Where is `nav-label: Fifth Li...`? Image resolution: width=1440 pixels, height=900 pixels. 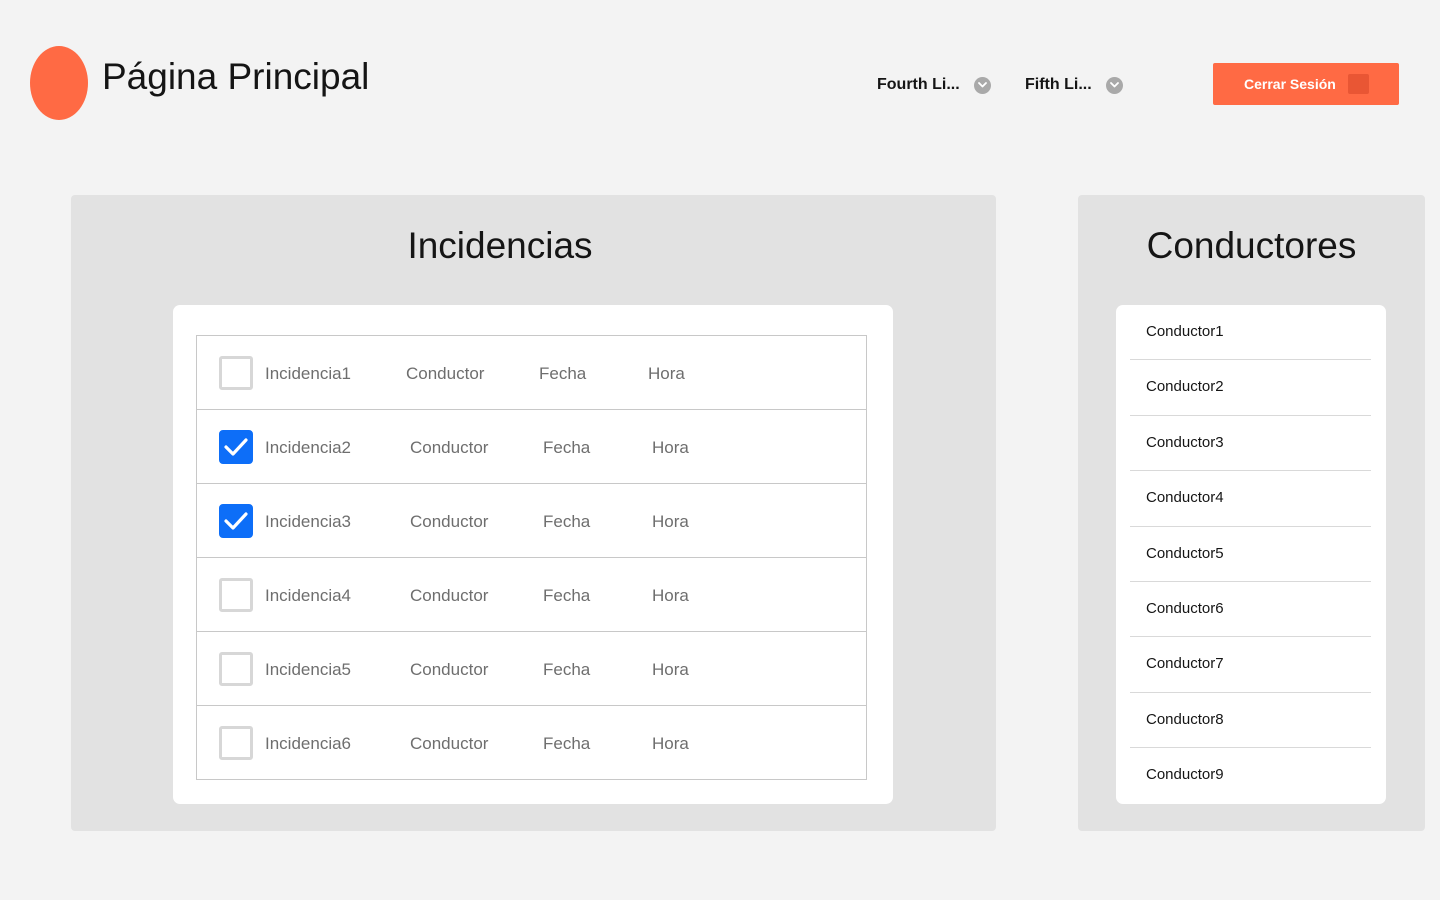
nav-label: Fifth Li... is located at coordinates (1058, 84).